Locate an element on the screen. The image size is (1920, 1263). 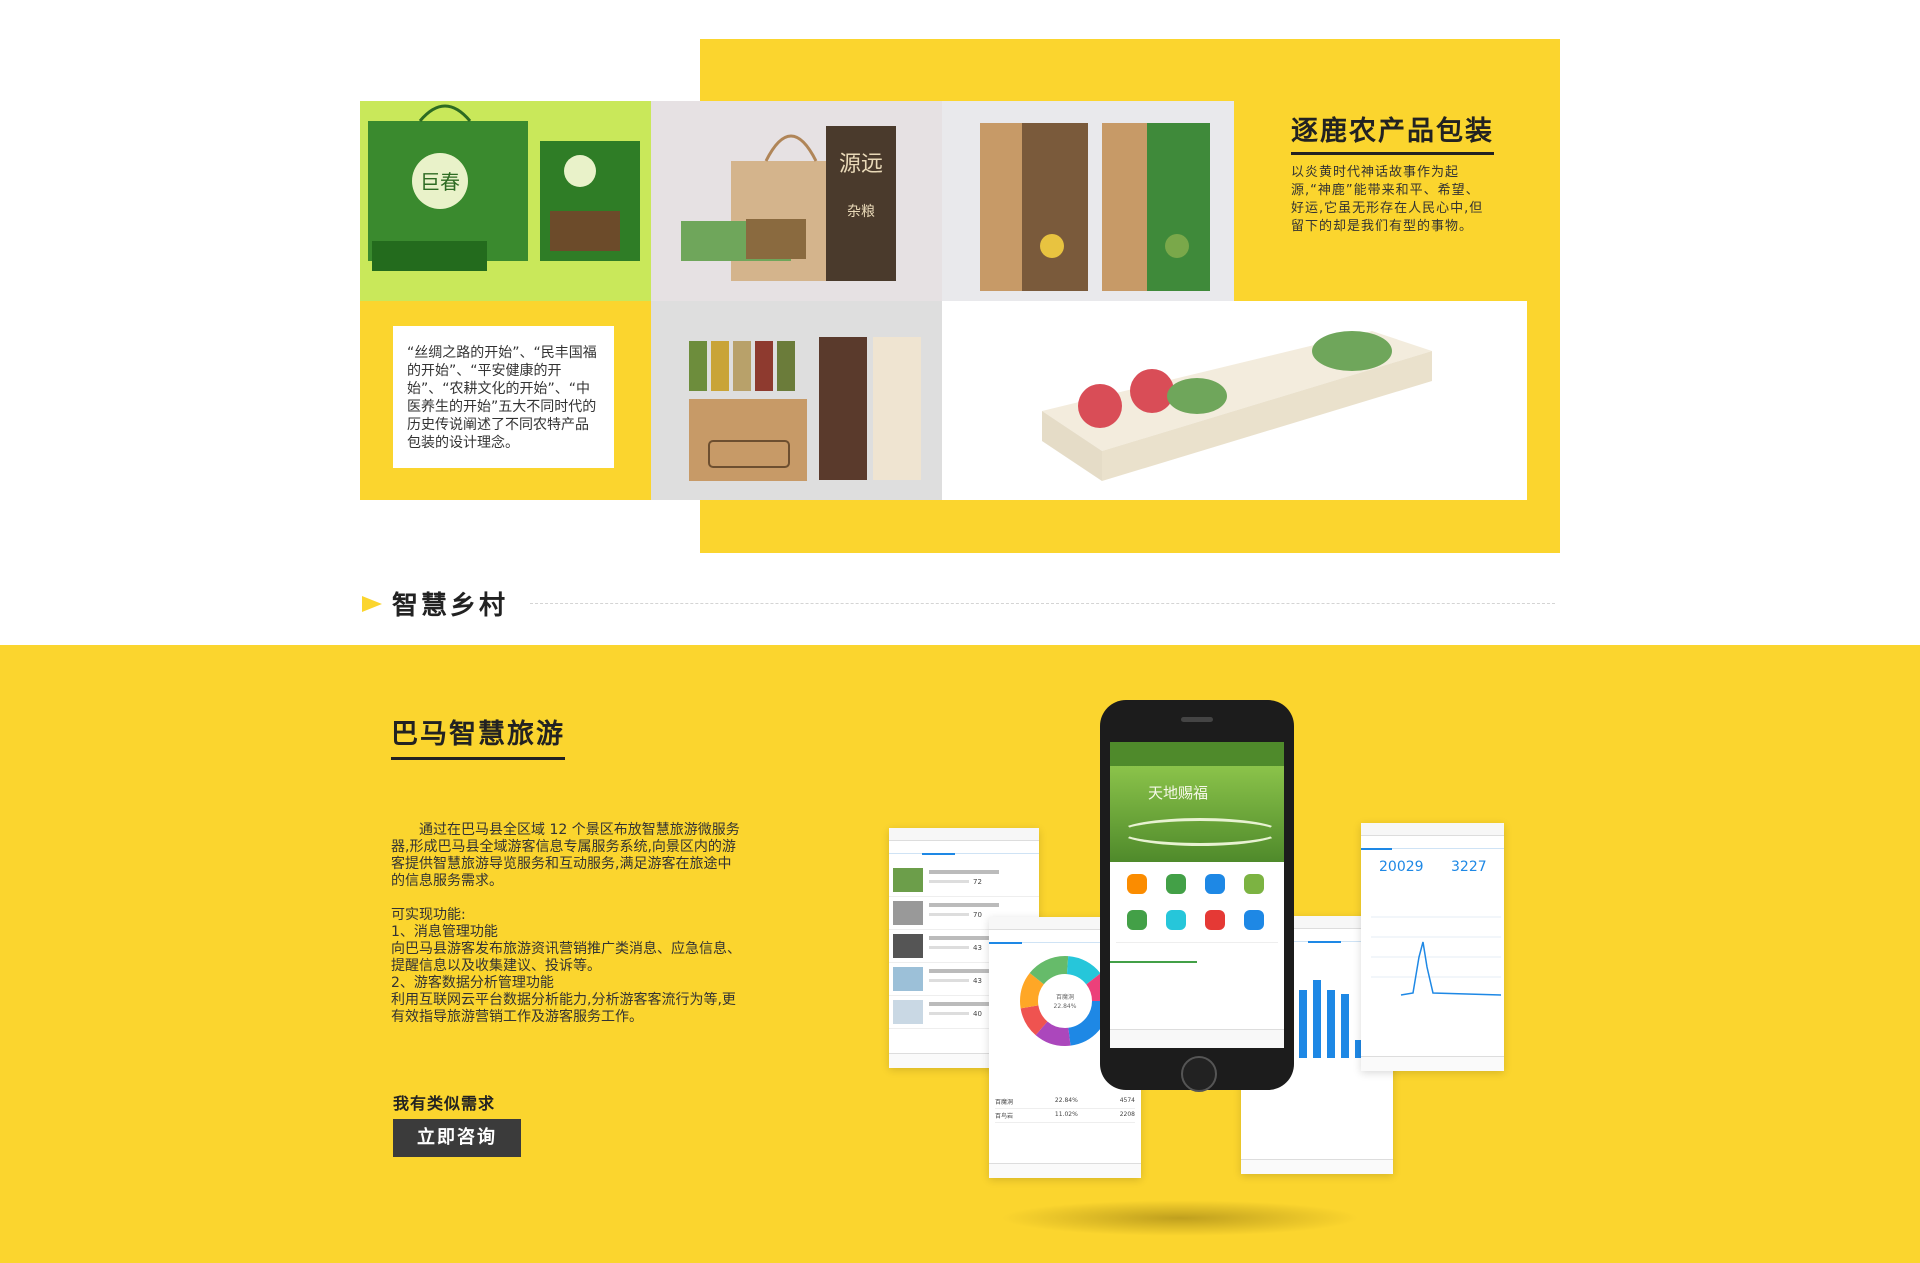
stat-realtime-value: 3227 is located at coordinates (1469, 867).